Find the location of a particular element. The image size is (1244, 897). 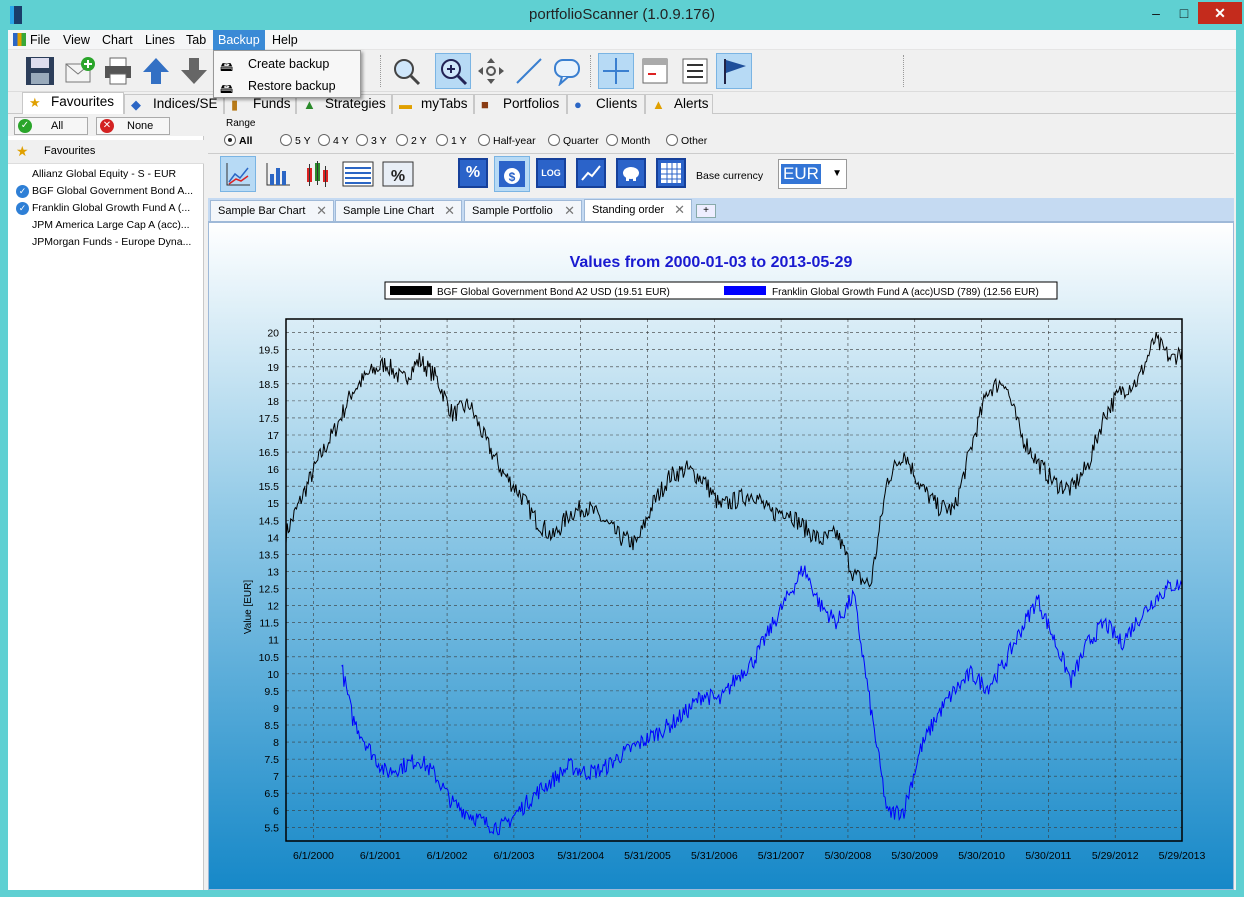

calendar-icon is located at coordinates (655, 71).